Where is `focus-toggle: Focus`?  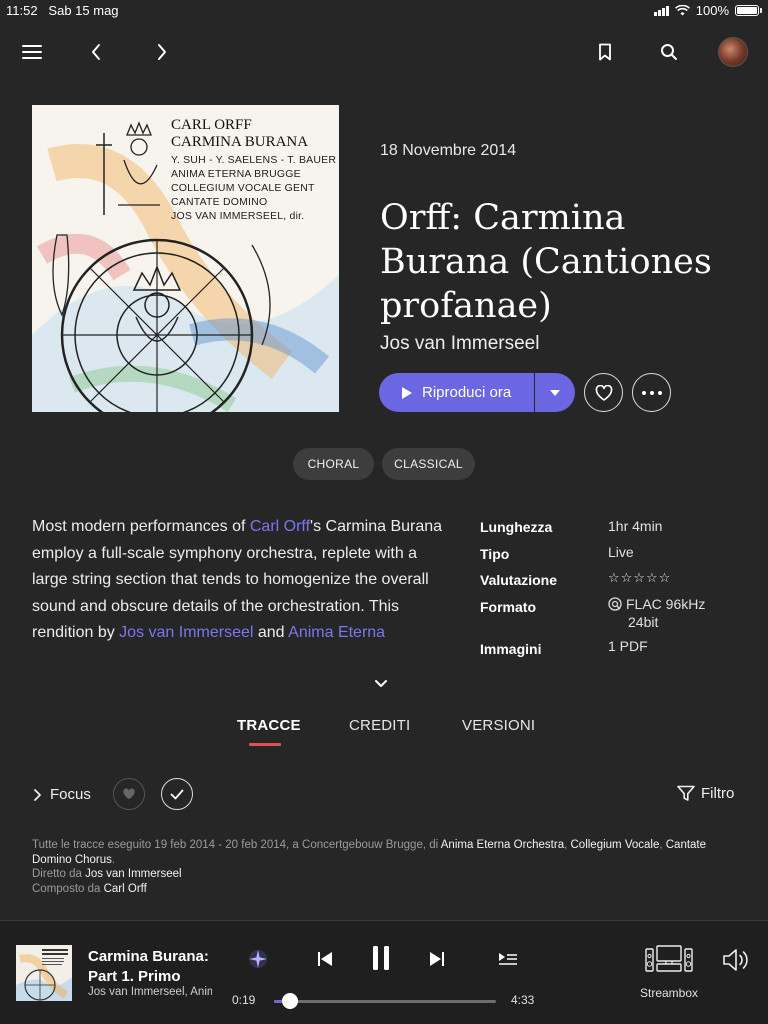 focus-toggle: Focus is located at coordinates (61, 794).